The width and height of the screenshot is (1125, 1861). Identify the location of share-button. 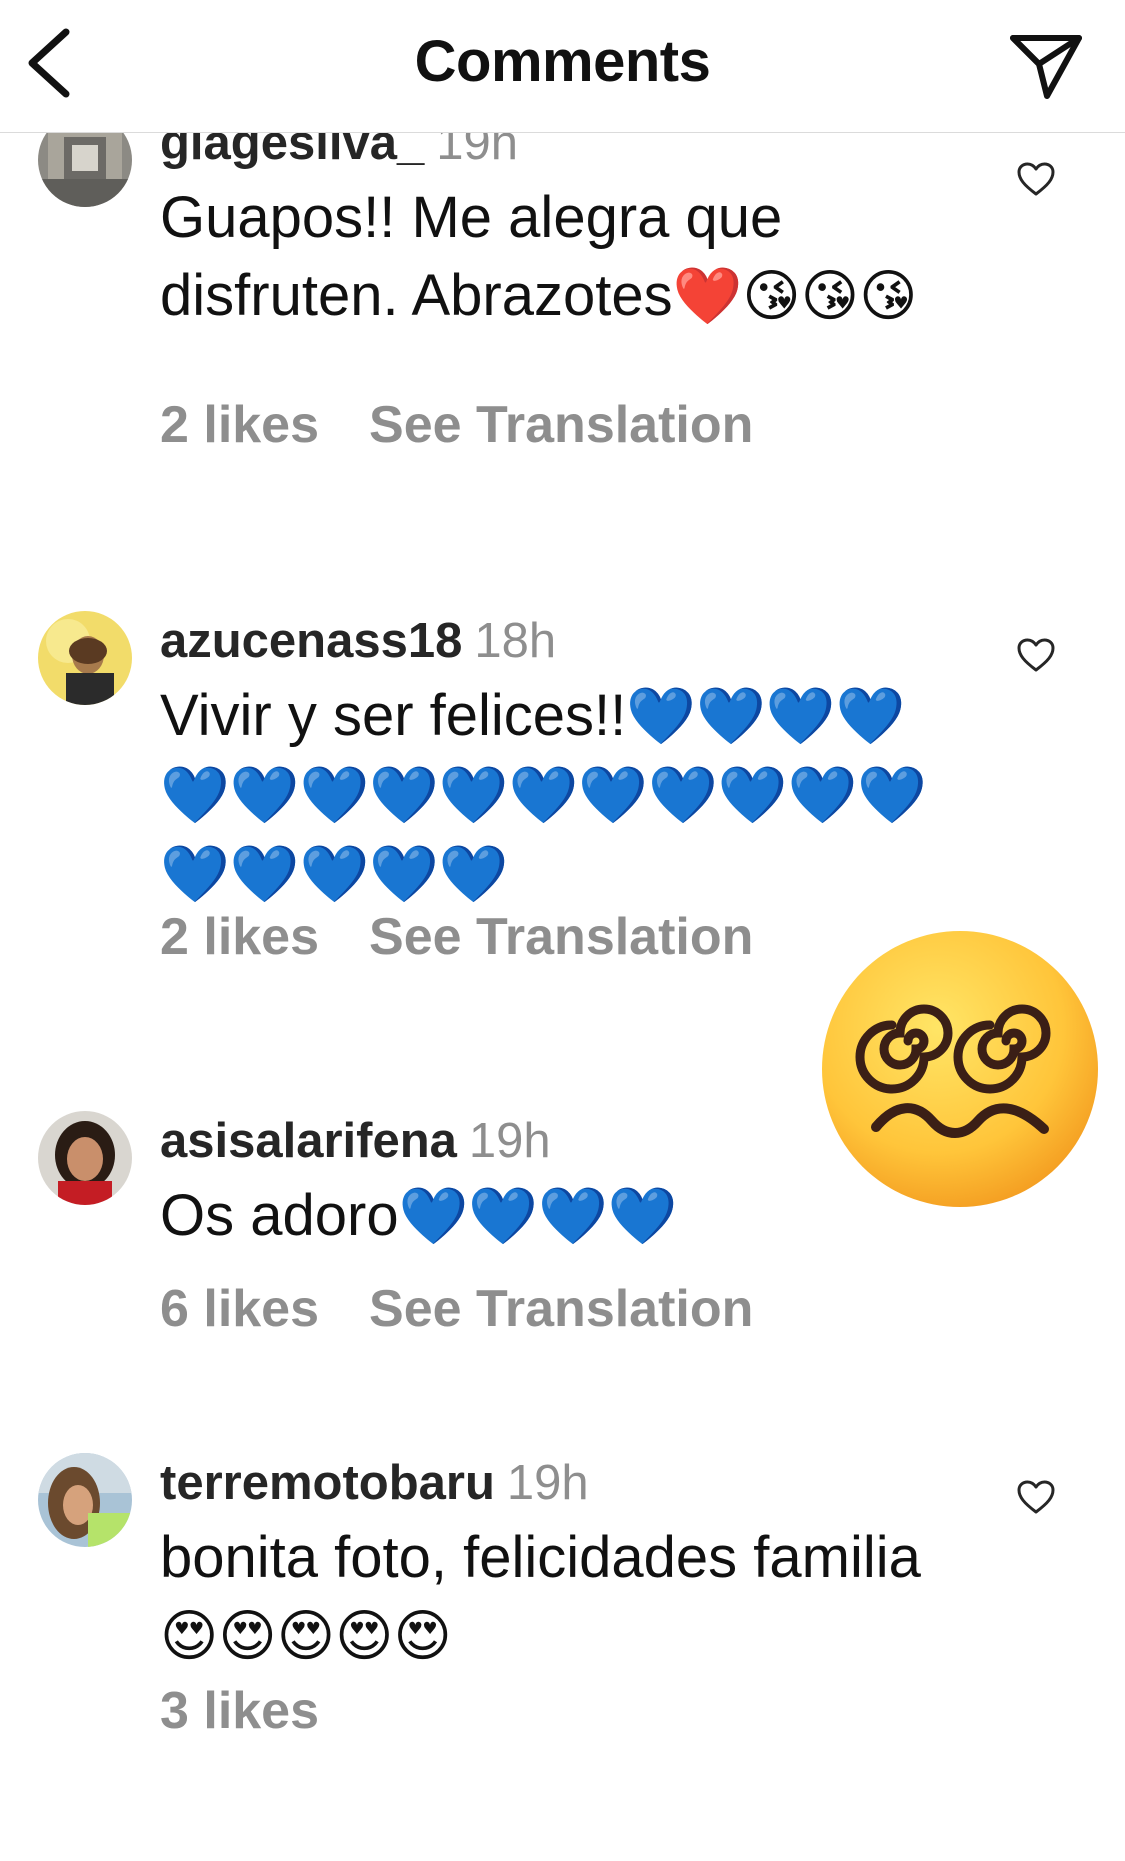
(1046, 66).